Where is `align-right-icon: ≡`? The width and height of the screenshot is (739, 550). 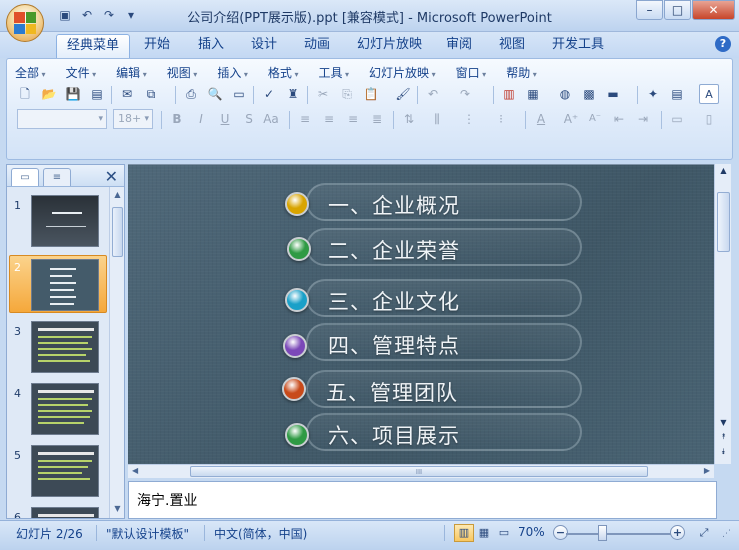 align-right-icon: ≡ is located at coordinates (353, 119).